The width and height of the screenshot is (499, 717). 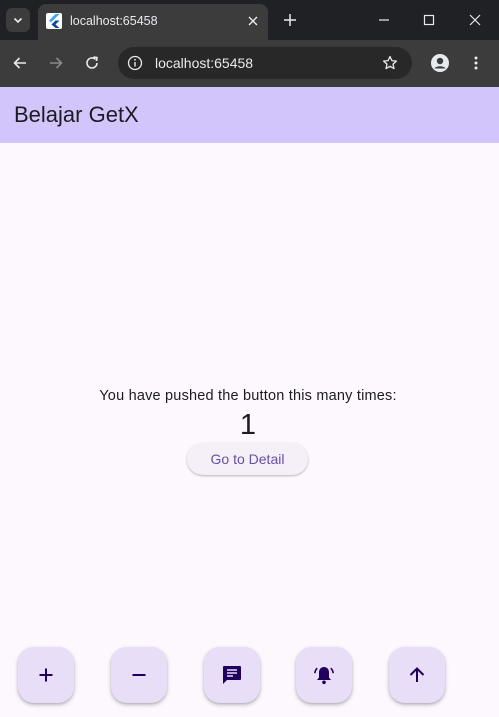 I want to click on chevron-down-icon, so click(x=18, y=20).